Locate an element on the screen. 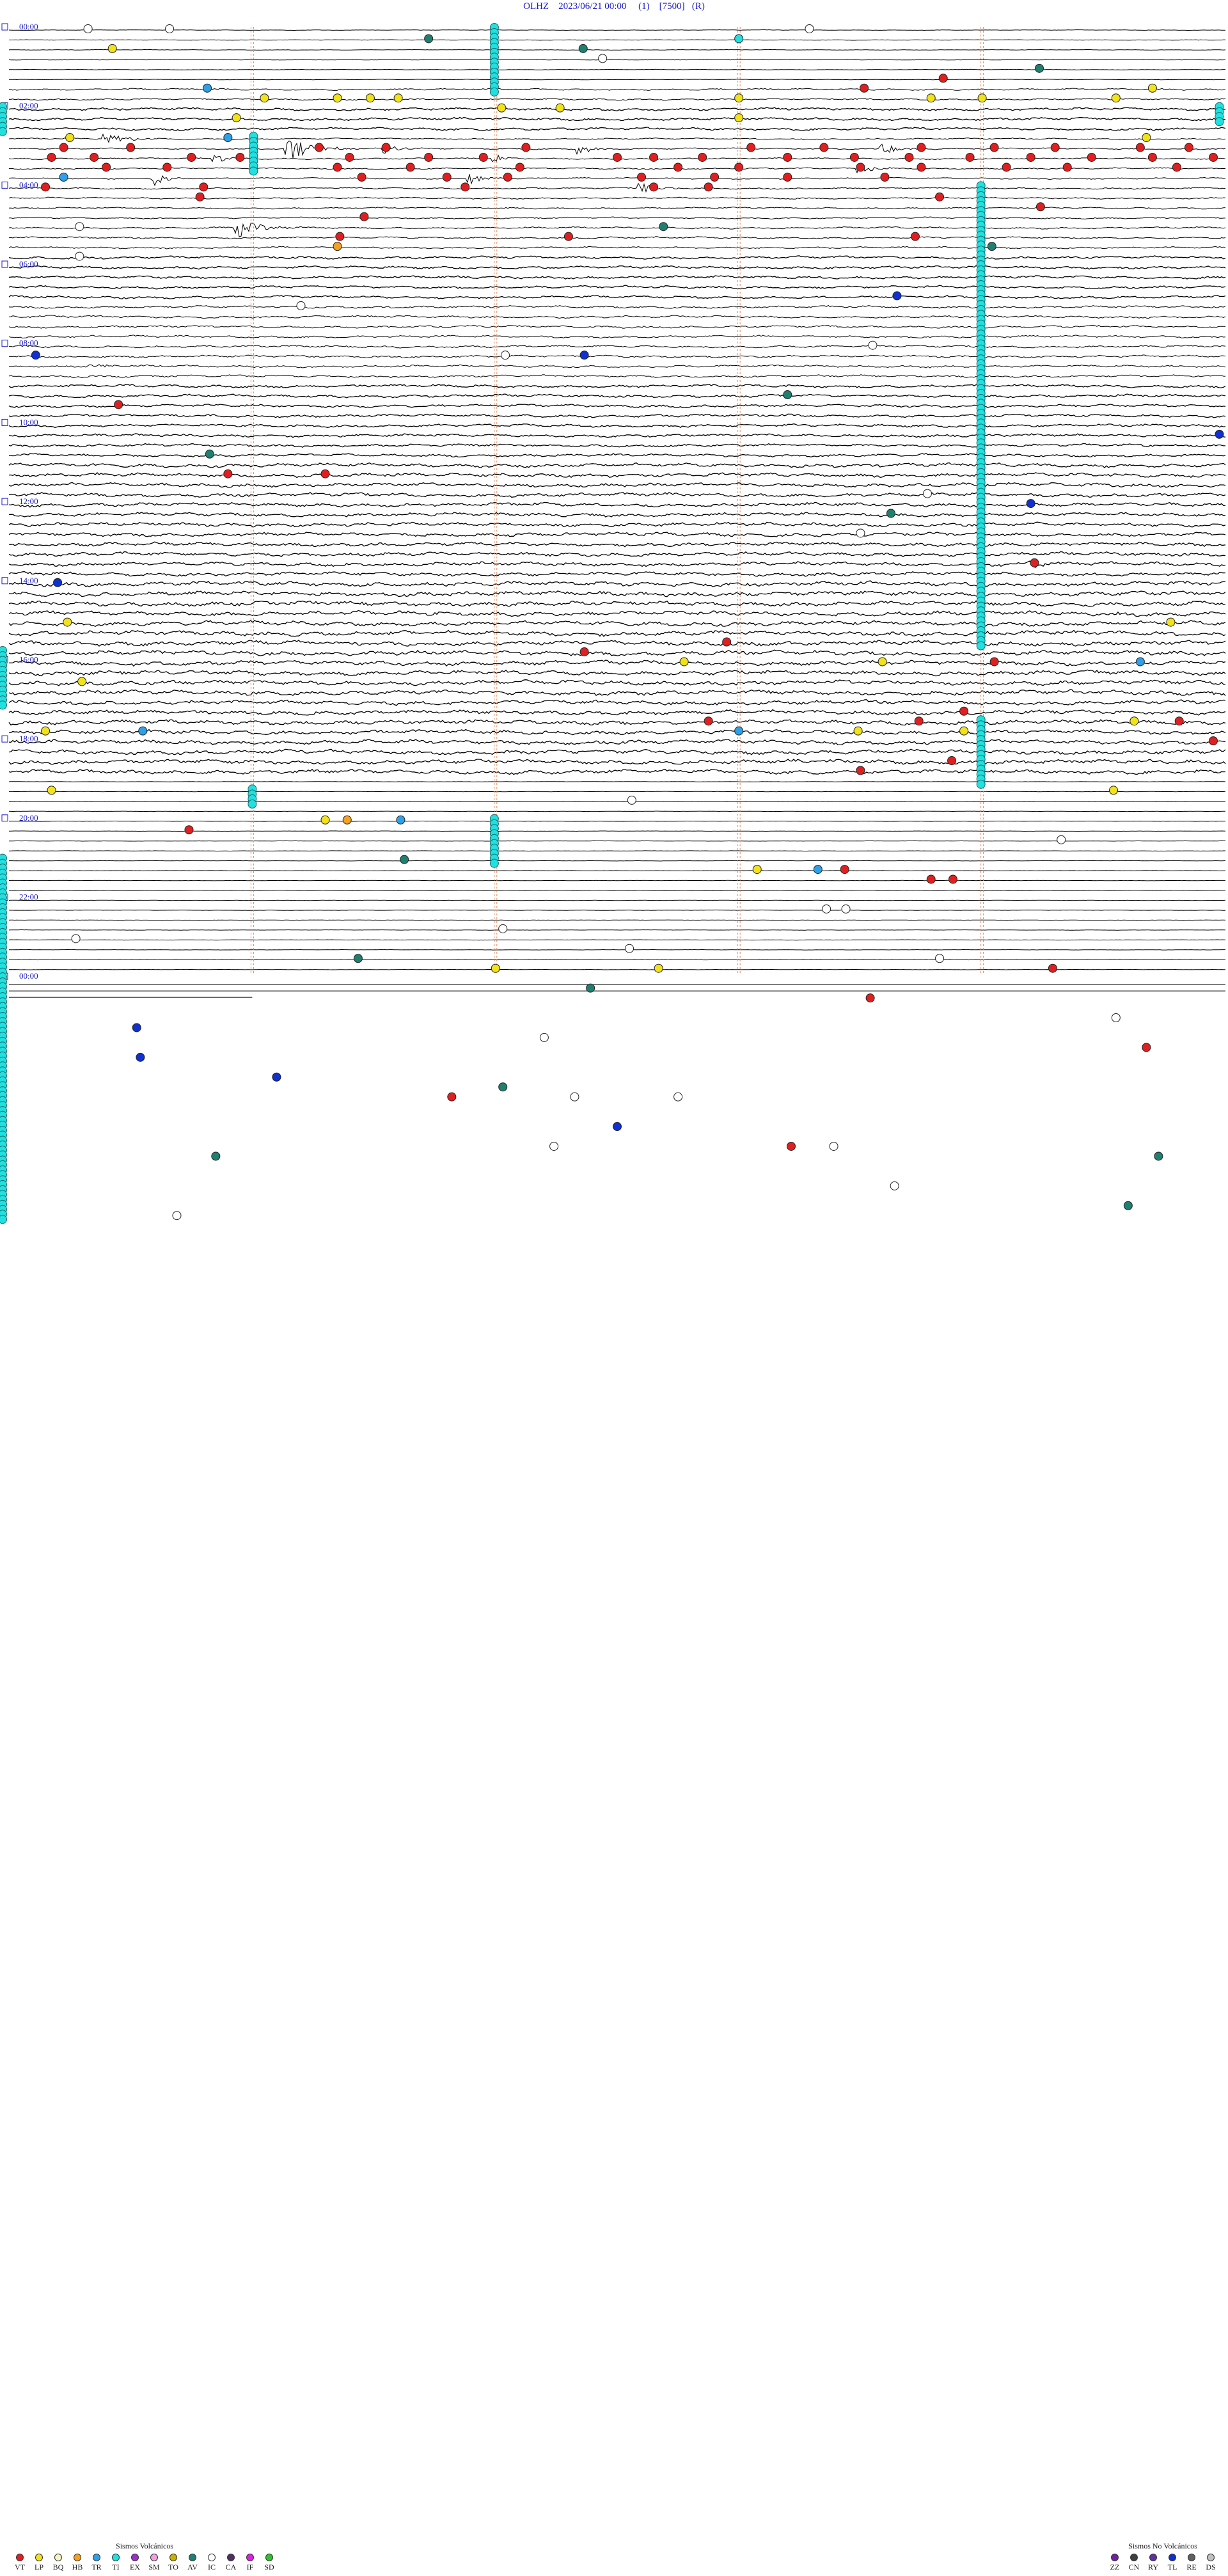 The image size is (1228, 2576). legend-item-ca: CA is located at coordinates (231, 2563).